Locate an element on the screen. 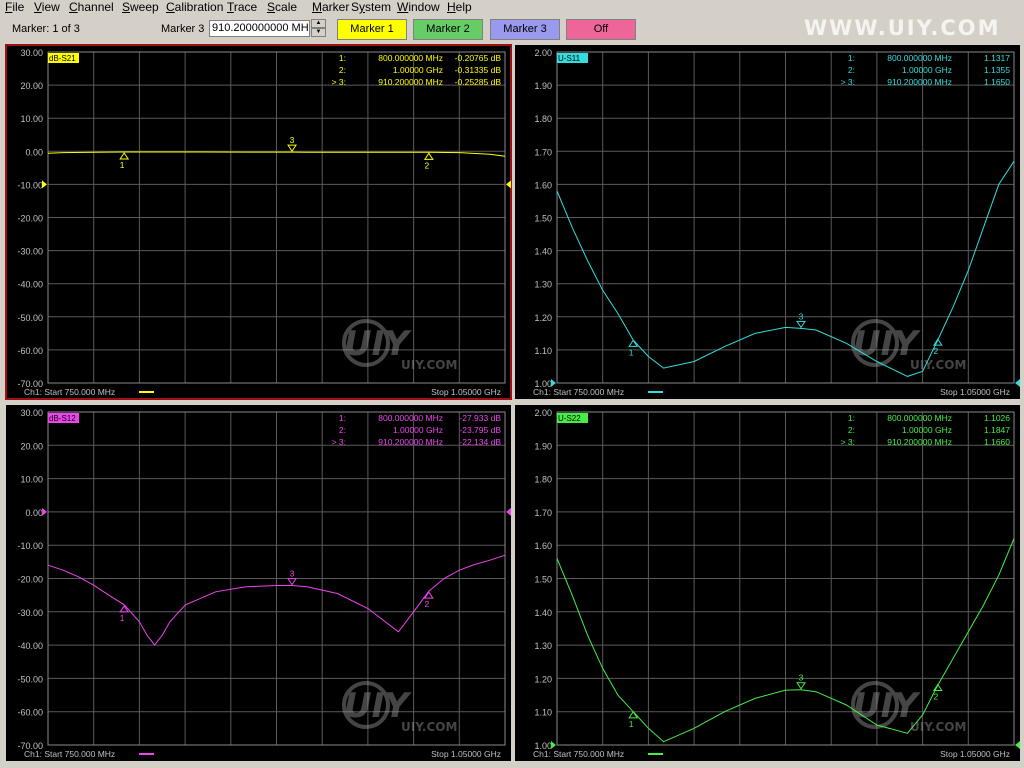 Image resolution: width=1024 pixels, height=768 pixels. reference-arrow-left is located at coordinates (553, 745).